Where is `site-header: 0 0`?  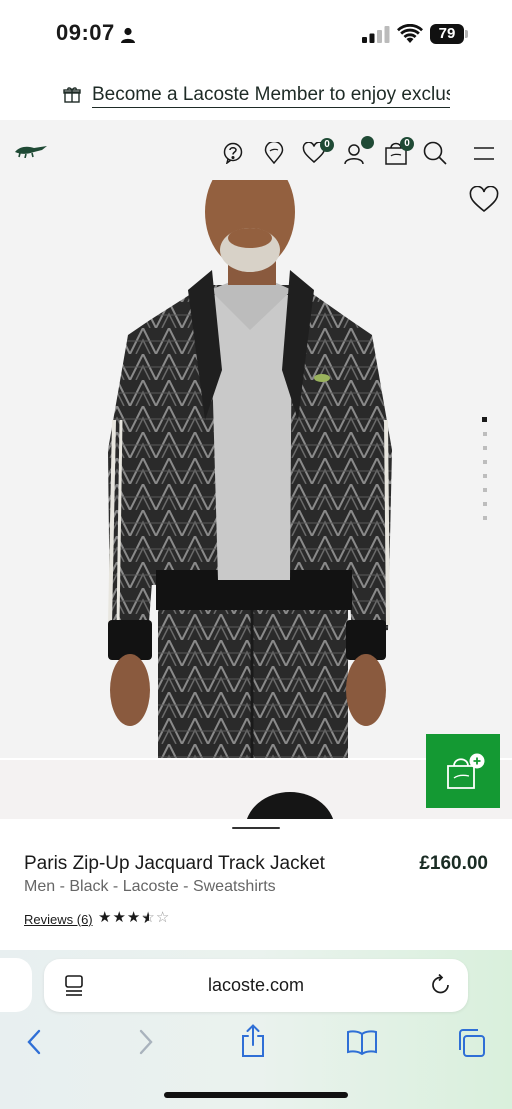 site-header: 0 0 is located at coordinates (256, 150).